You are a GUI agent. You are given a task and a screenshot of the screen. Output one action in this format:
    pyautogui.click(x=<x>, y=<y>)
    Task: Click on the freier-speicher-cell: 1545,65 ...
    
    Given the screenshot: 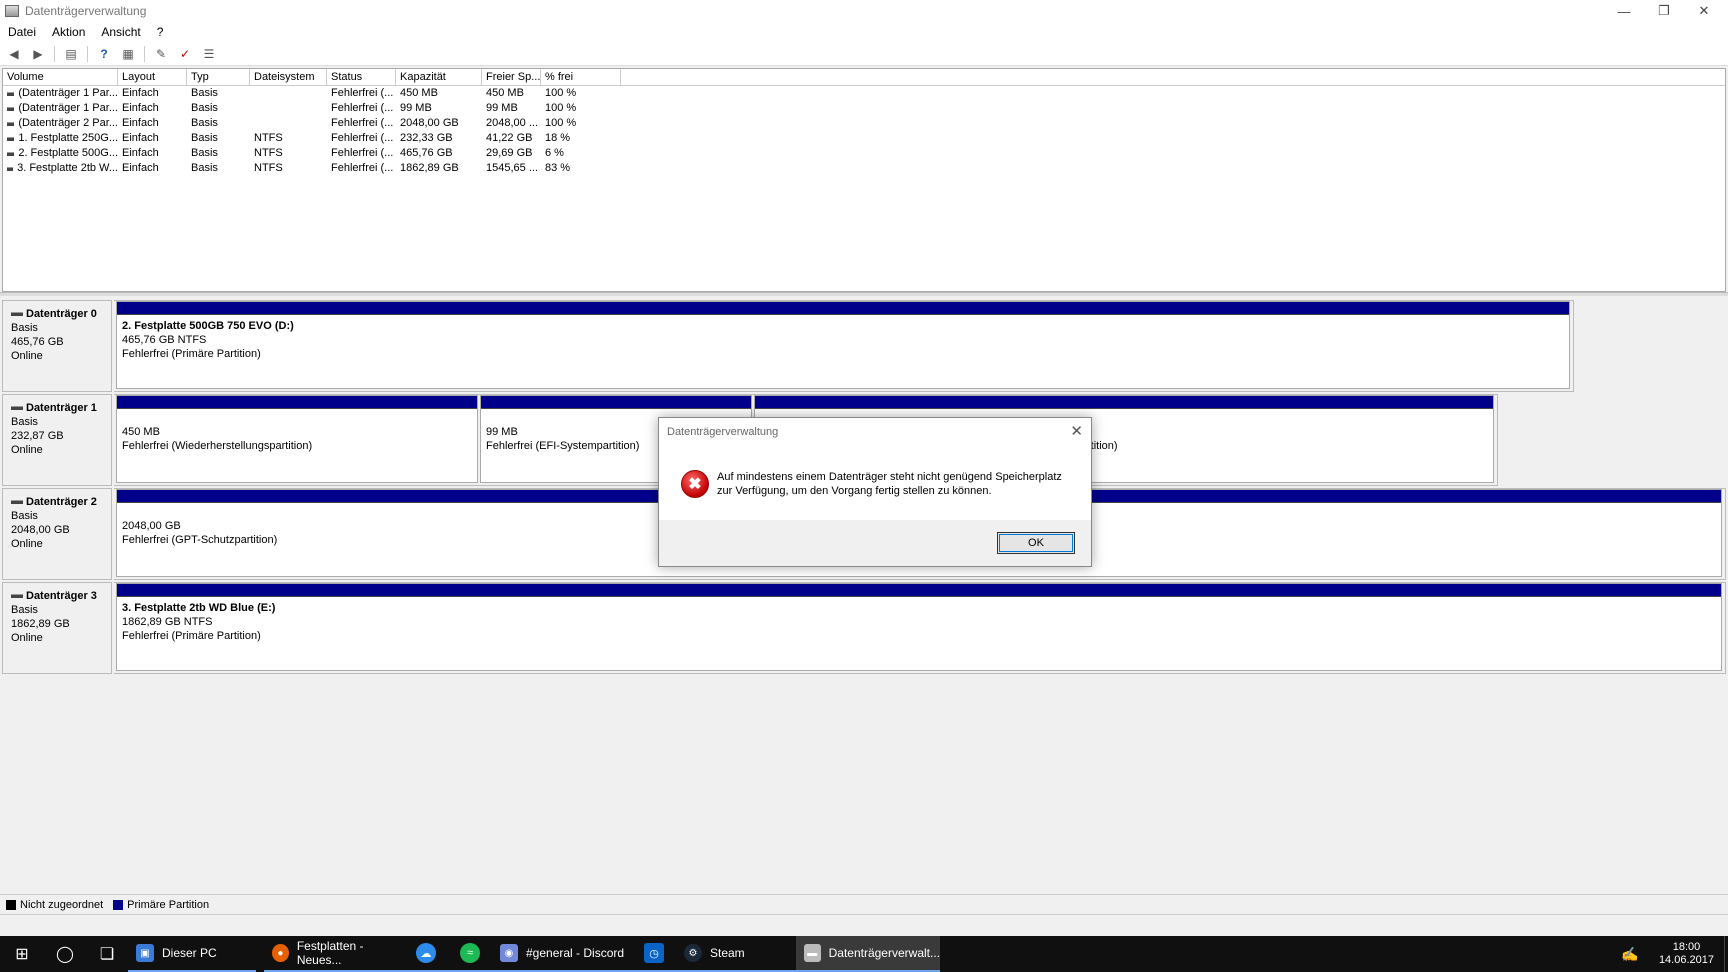 What is the action you would take?
    pyautogui.click(x=512, y=168)
    